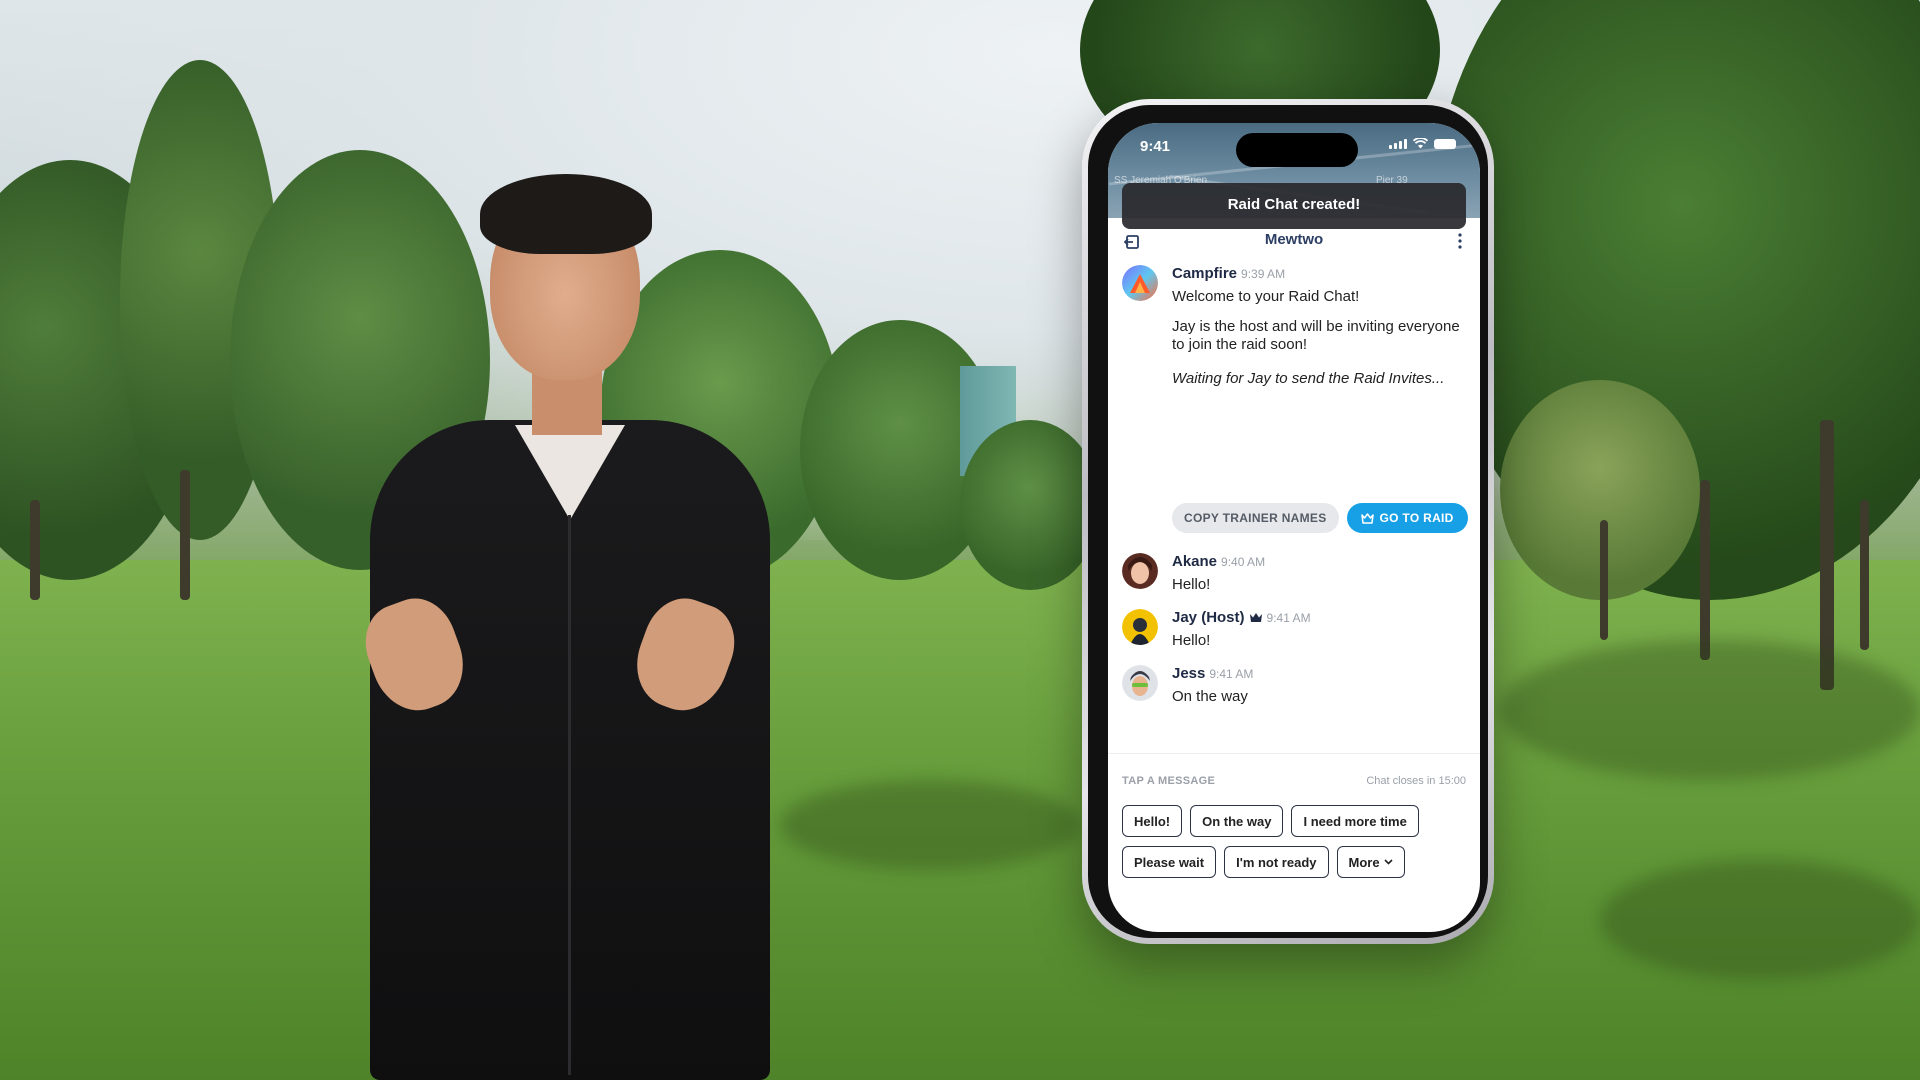 Image resolution: width=1920 pixels, height=1080 pixels. Describe the element at coordinates (1416, 781) in the screenshot. I see `chat-close-timer: Chat closes in 15:00` at that location.